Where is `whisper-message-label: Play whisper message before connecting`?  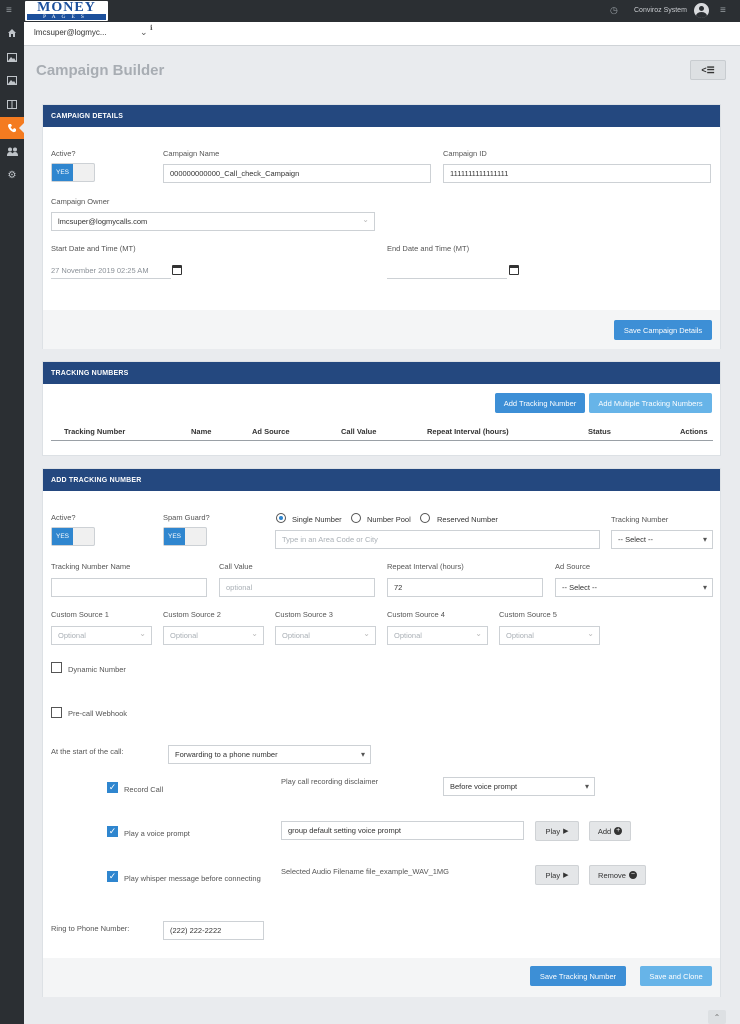 whisper-message-label: Play whisper message before connecting is located at coordinates (192, 878).